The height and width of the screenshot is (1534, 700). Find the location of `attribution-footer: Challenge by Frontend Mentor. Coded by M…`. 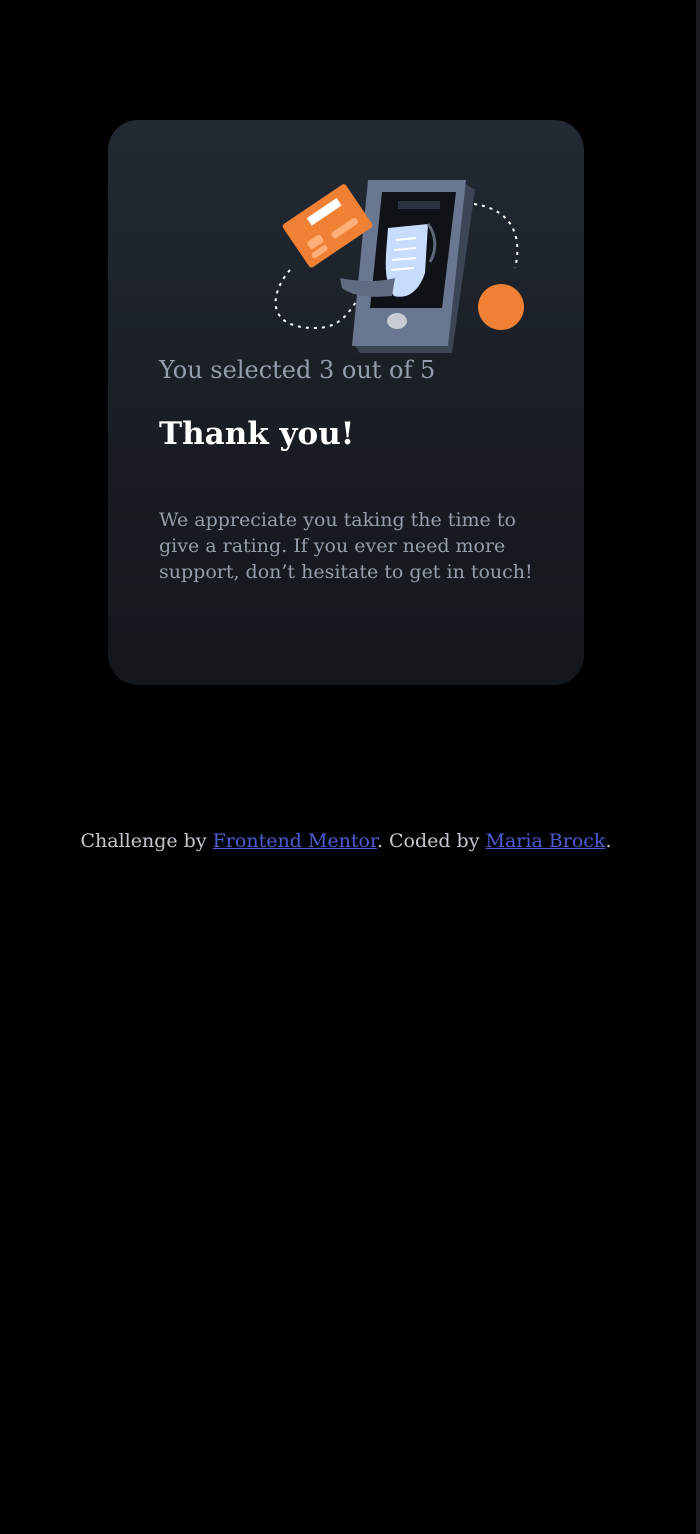

attribution-footer: Challenge by Frontend Mentor. Coded by M… is located at coordinates (346, 841).